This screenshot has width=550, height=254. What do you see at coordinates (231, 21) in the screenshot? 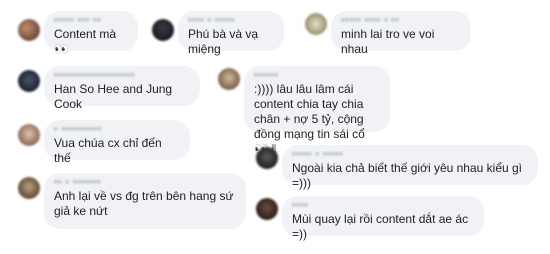
I see `commenter-name: ▪▪▪▪ ▪ ▪▪▪▪▪` at bounding box center [231, 21].